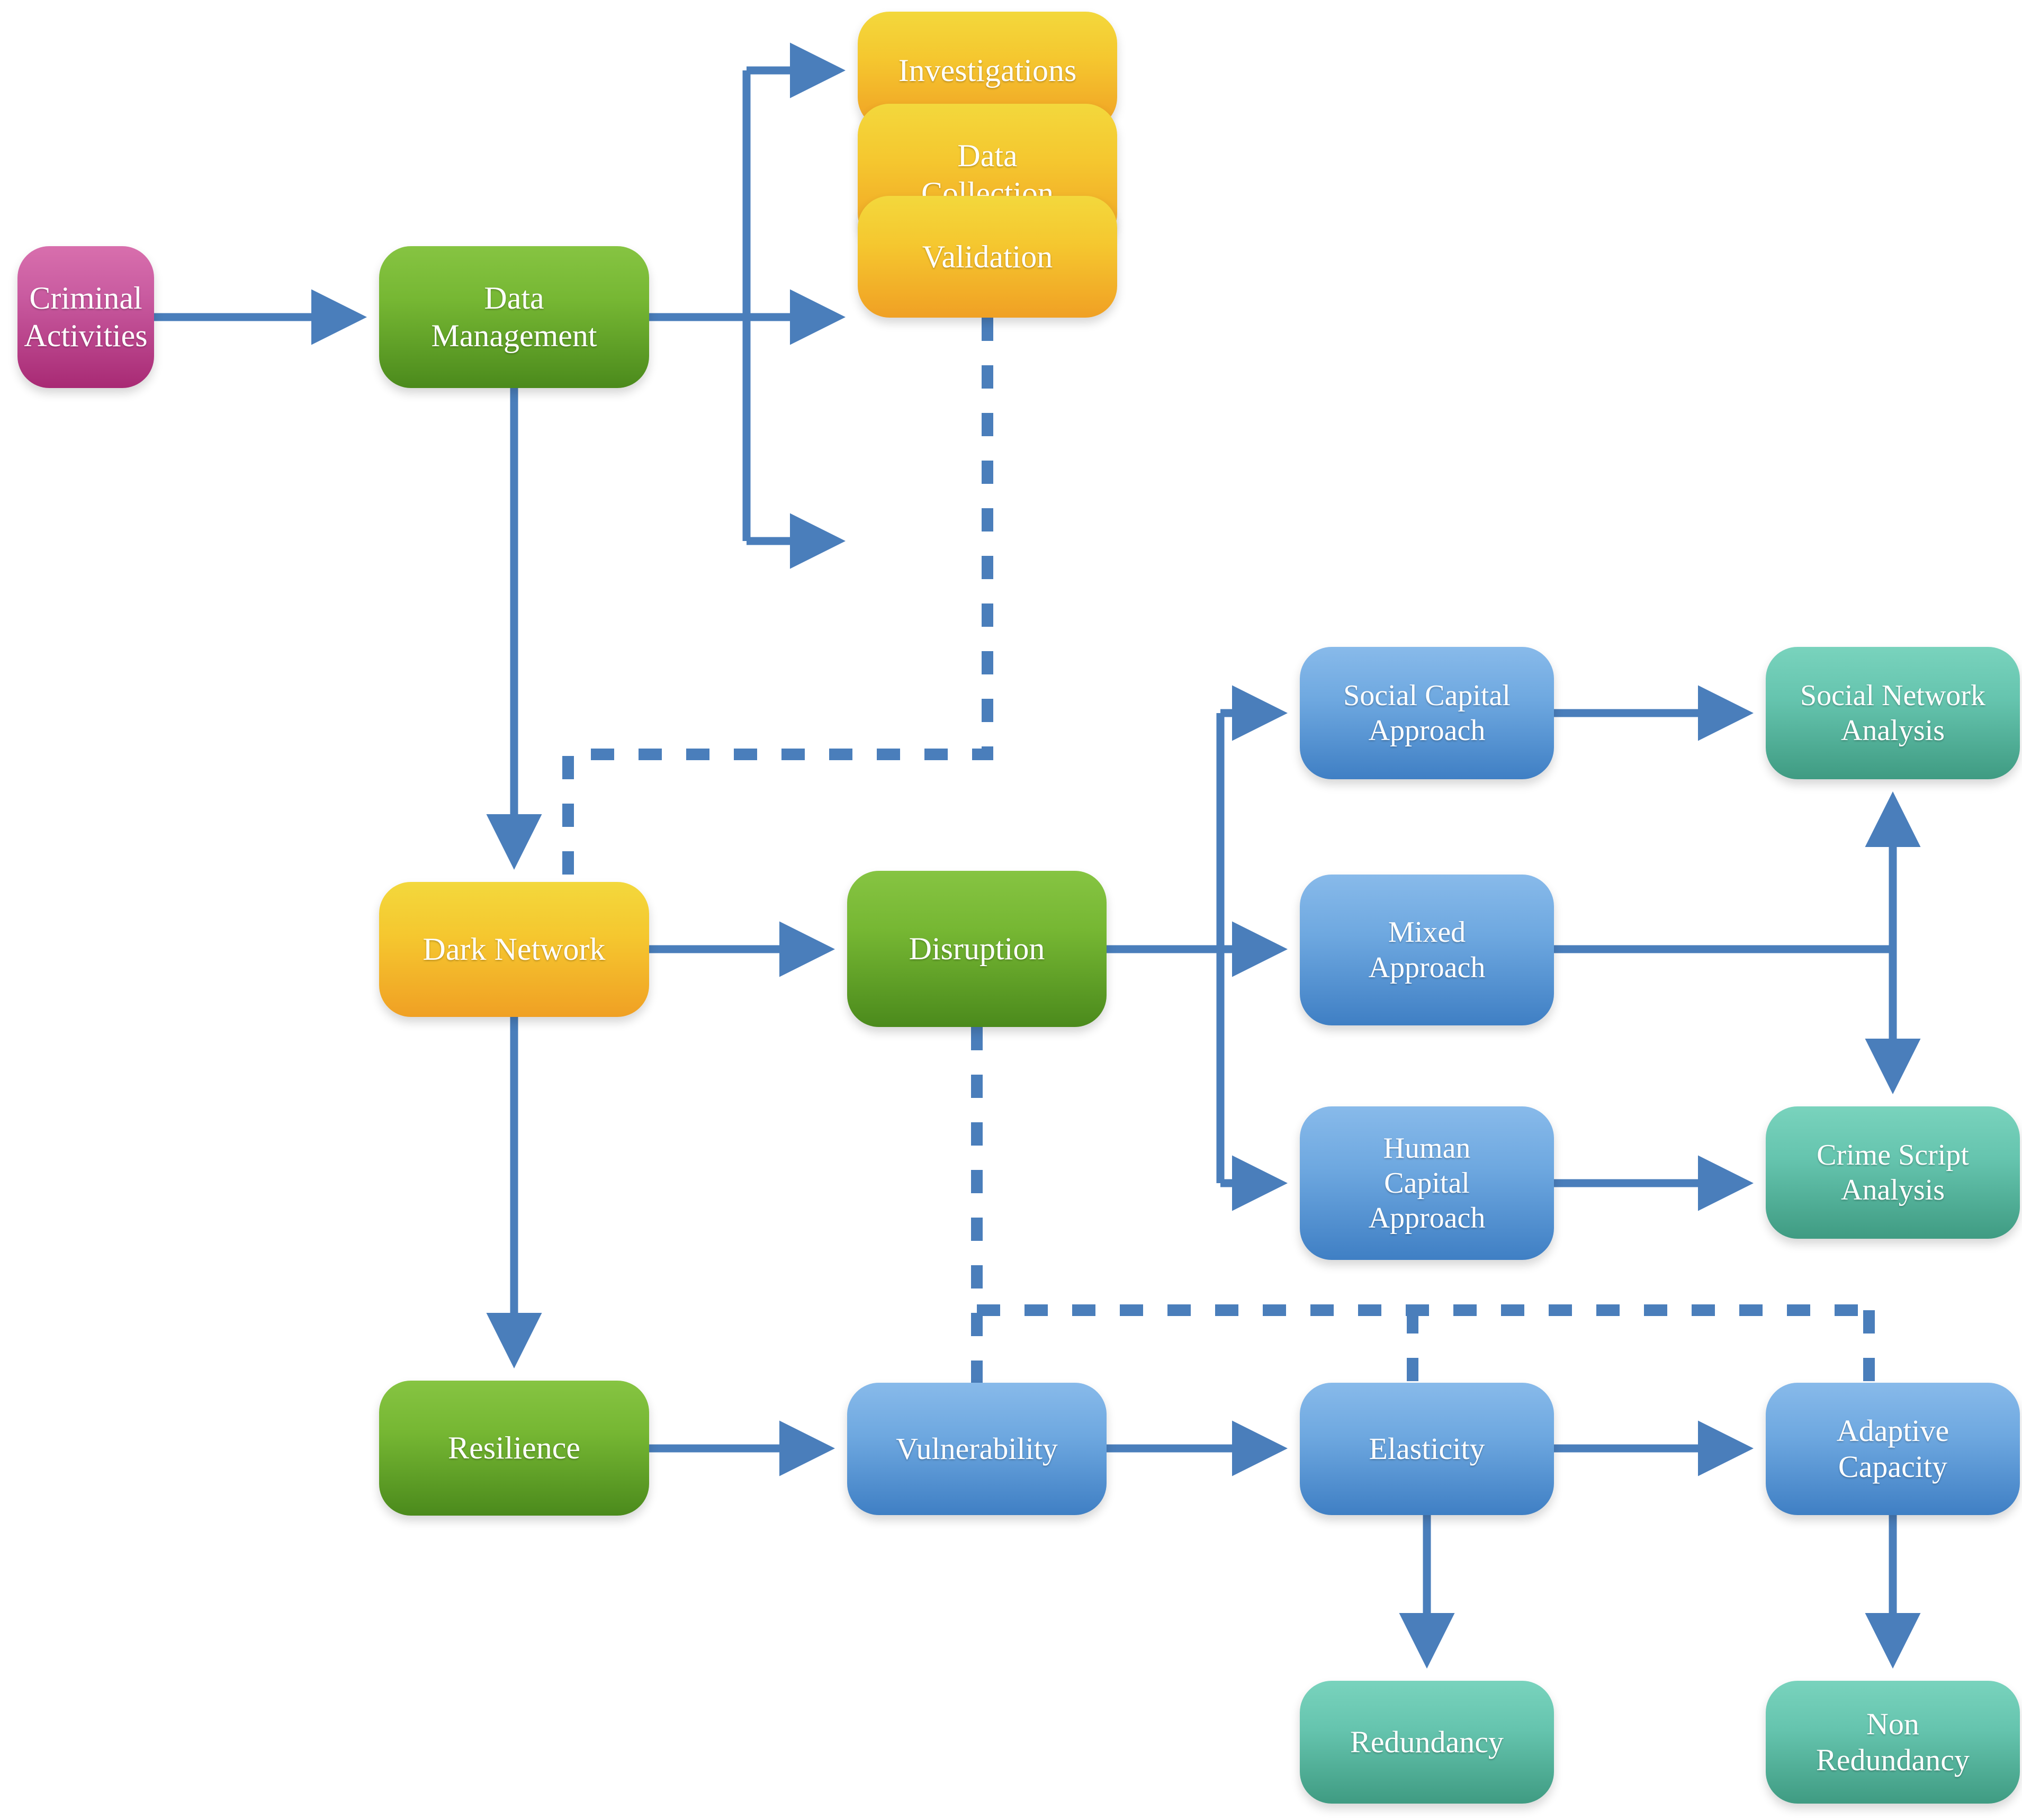 The width and height of the screenshot is (2022, 1820). I want to click on node-redundancy: Redundancy, so click(1427, 1742).